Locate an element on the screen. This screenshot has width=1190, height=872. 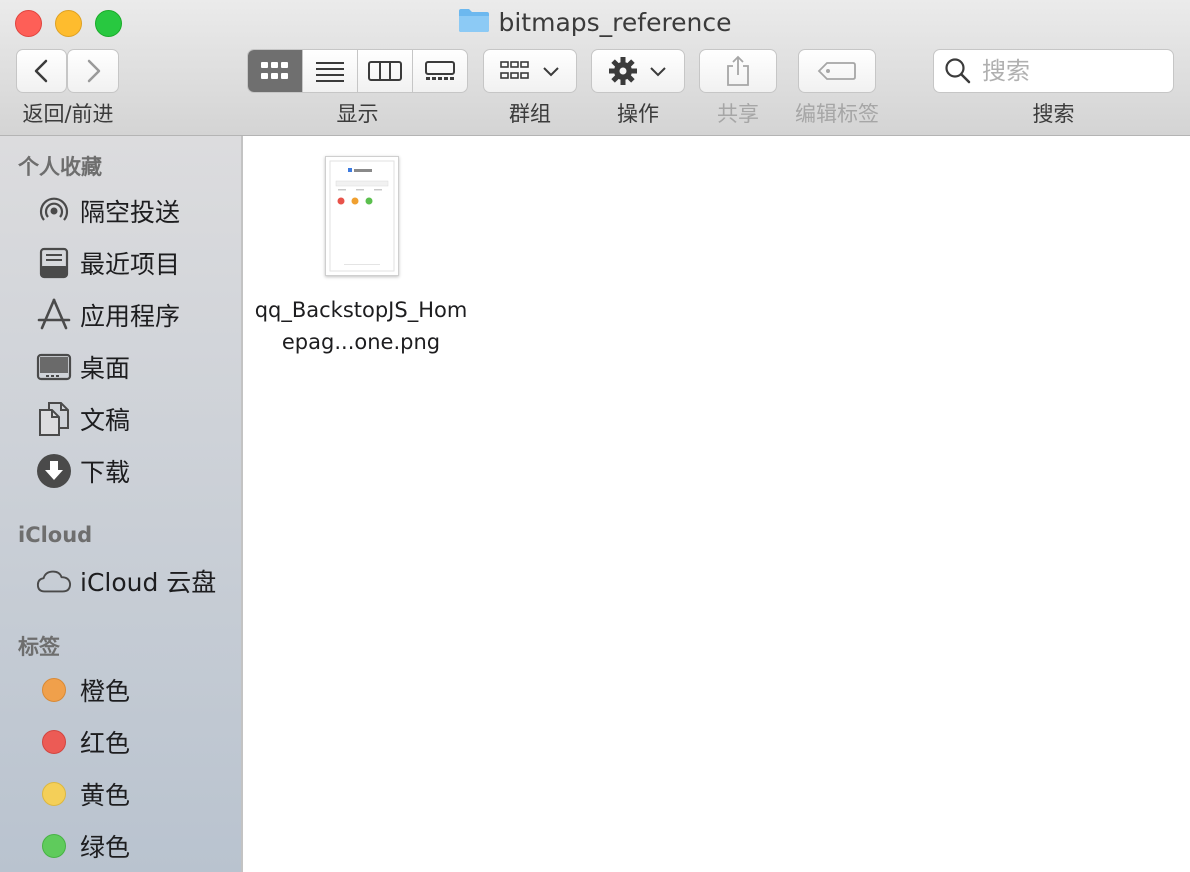
share-button is located at coordinates (738, 71).